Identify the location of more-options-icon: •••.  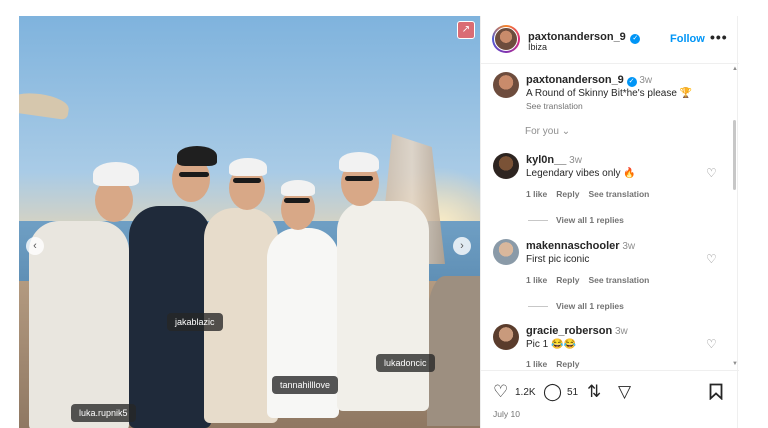
(719, 37).